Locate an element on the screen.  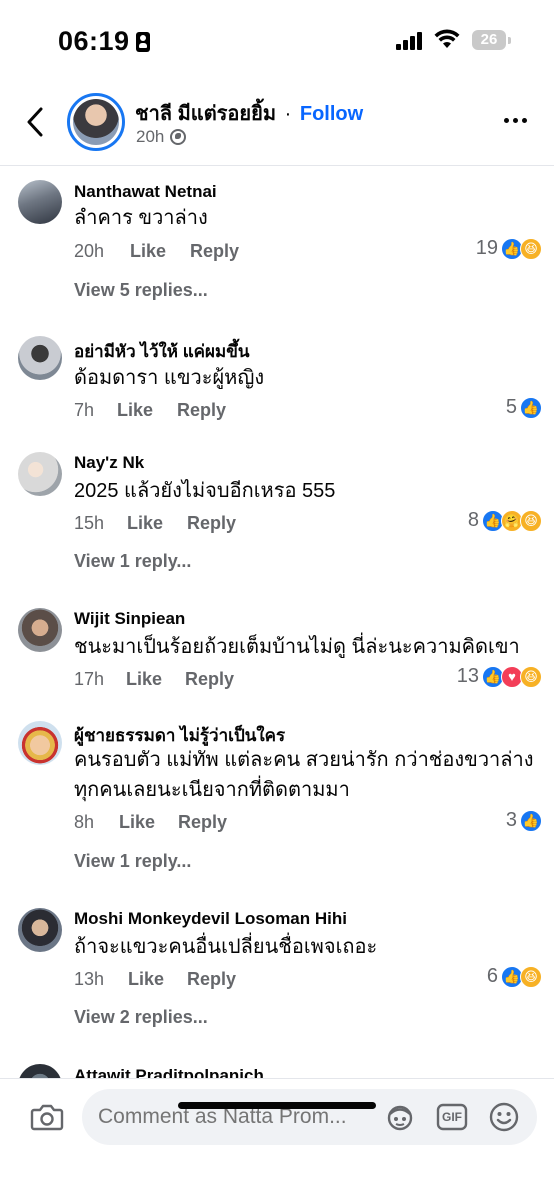
comment-actions: 20h Like Reply is located at coordinates (156, 251).